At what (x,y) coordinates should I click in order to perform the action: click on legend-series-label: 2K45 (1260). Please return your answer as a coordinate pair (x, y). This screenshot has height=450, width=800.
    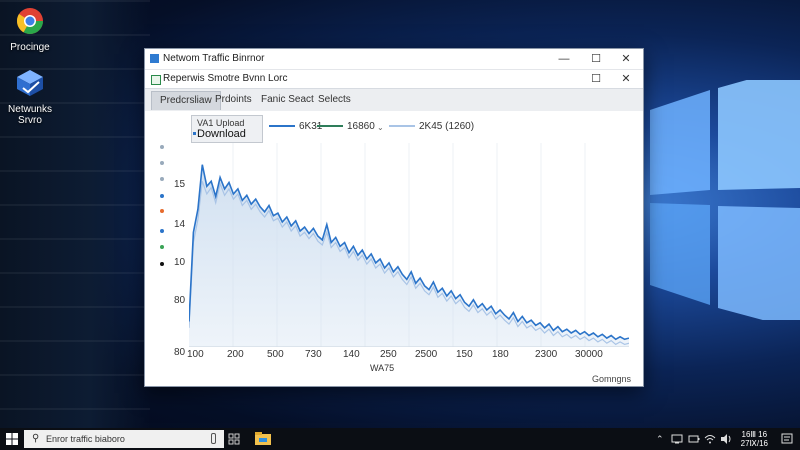
    Looking at the image, I should click on (447, 126).